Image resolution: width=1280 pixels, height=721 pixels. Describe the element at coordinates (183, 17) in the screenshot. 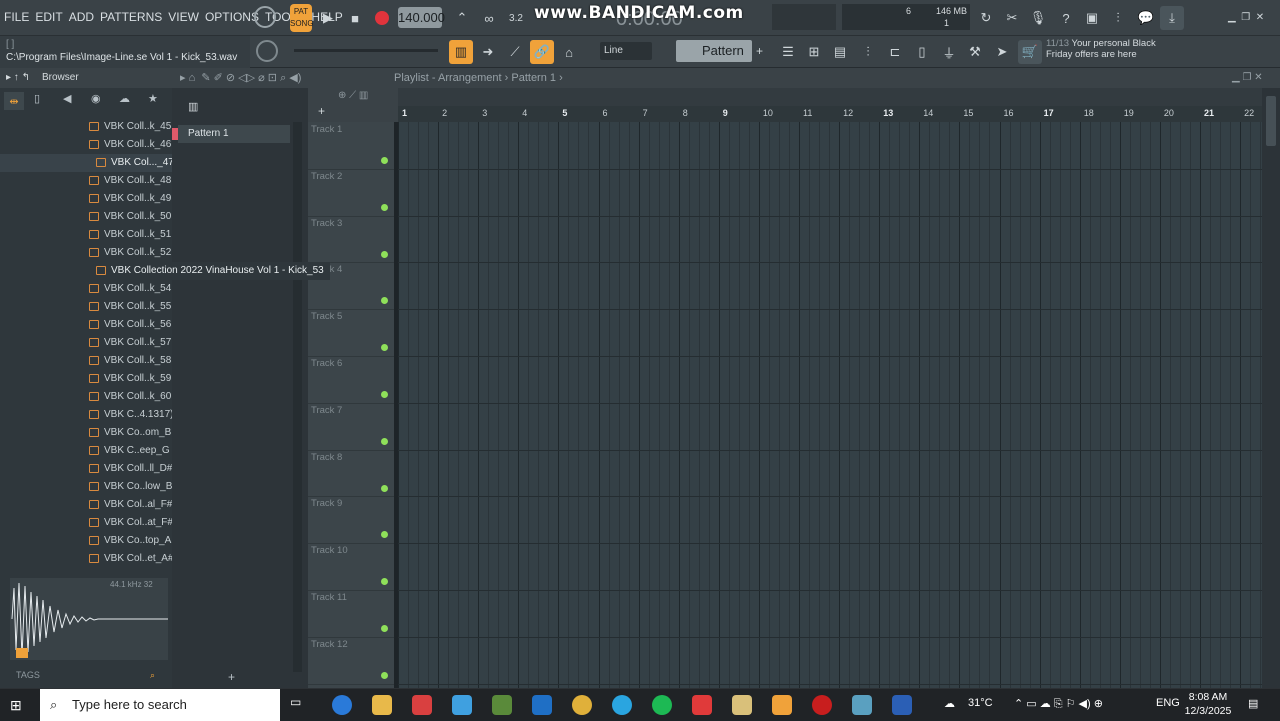

I see `menu-view: VIEW` at that location.